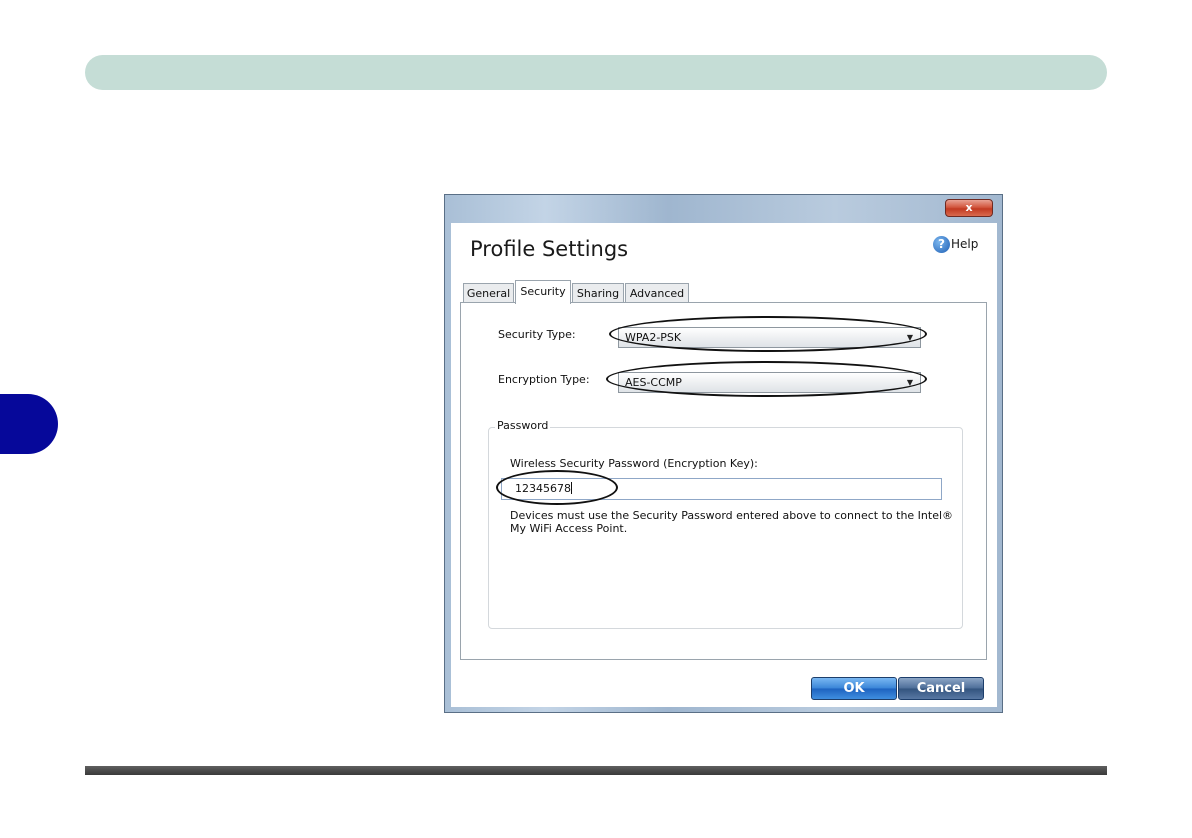 The height and width of the screenshot is (838, 1192). I want to click on window-titlebar: x, so click(723, 209).